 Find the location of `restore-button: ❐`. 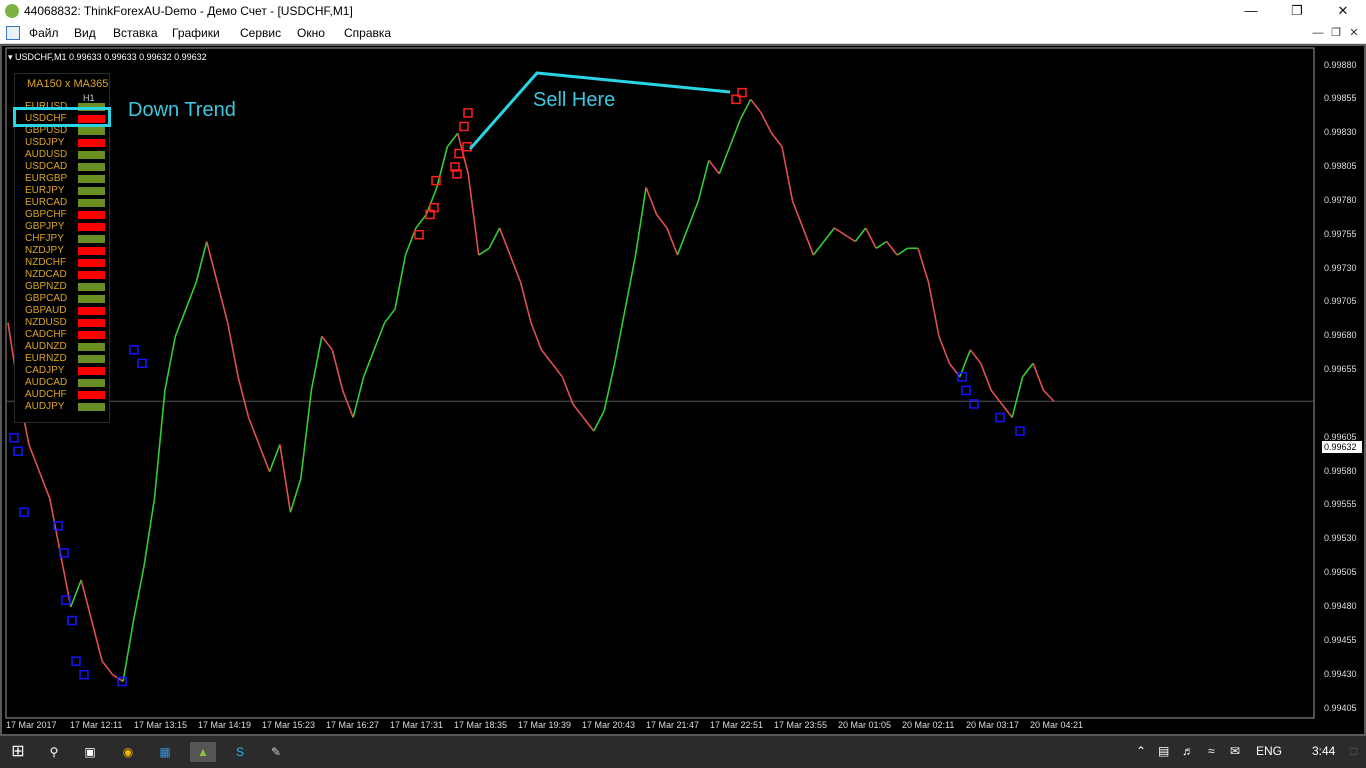

restore-button: ❐ is located at coordinates (1297, 11).